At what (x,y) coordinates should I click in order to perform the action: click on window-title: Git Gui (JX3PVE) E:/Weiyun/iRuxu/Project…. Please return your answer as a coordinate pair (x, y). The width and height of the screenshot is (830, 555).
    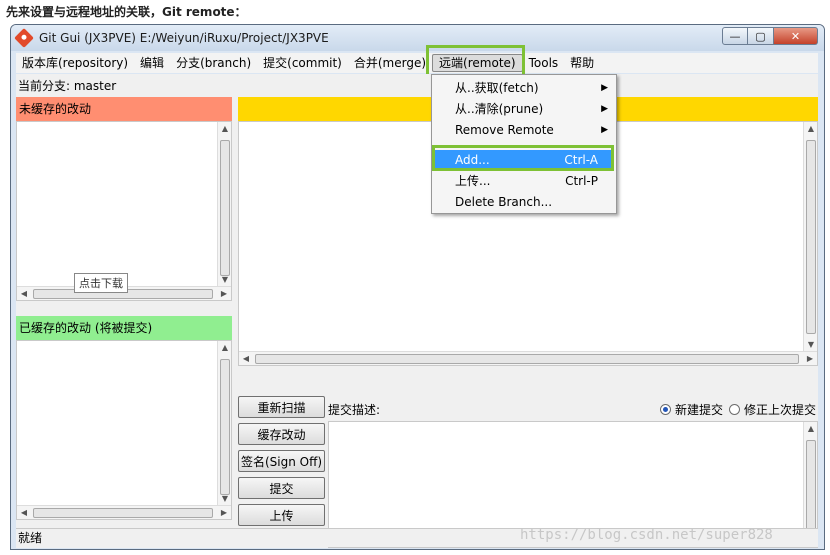
    Looking at the image, I should click on (184, 38).